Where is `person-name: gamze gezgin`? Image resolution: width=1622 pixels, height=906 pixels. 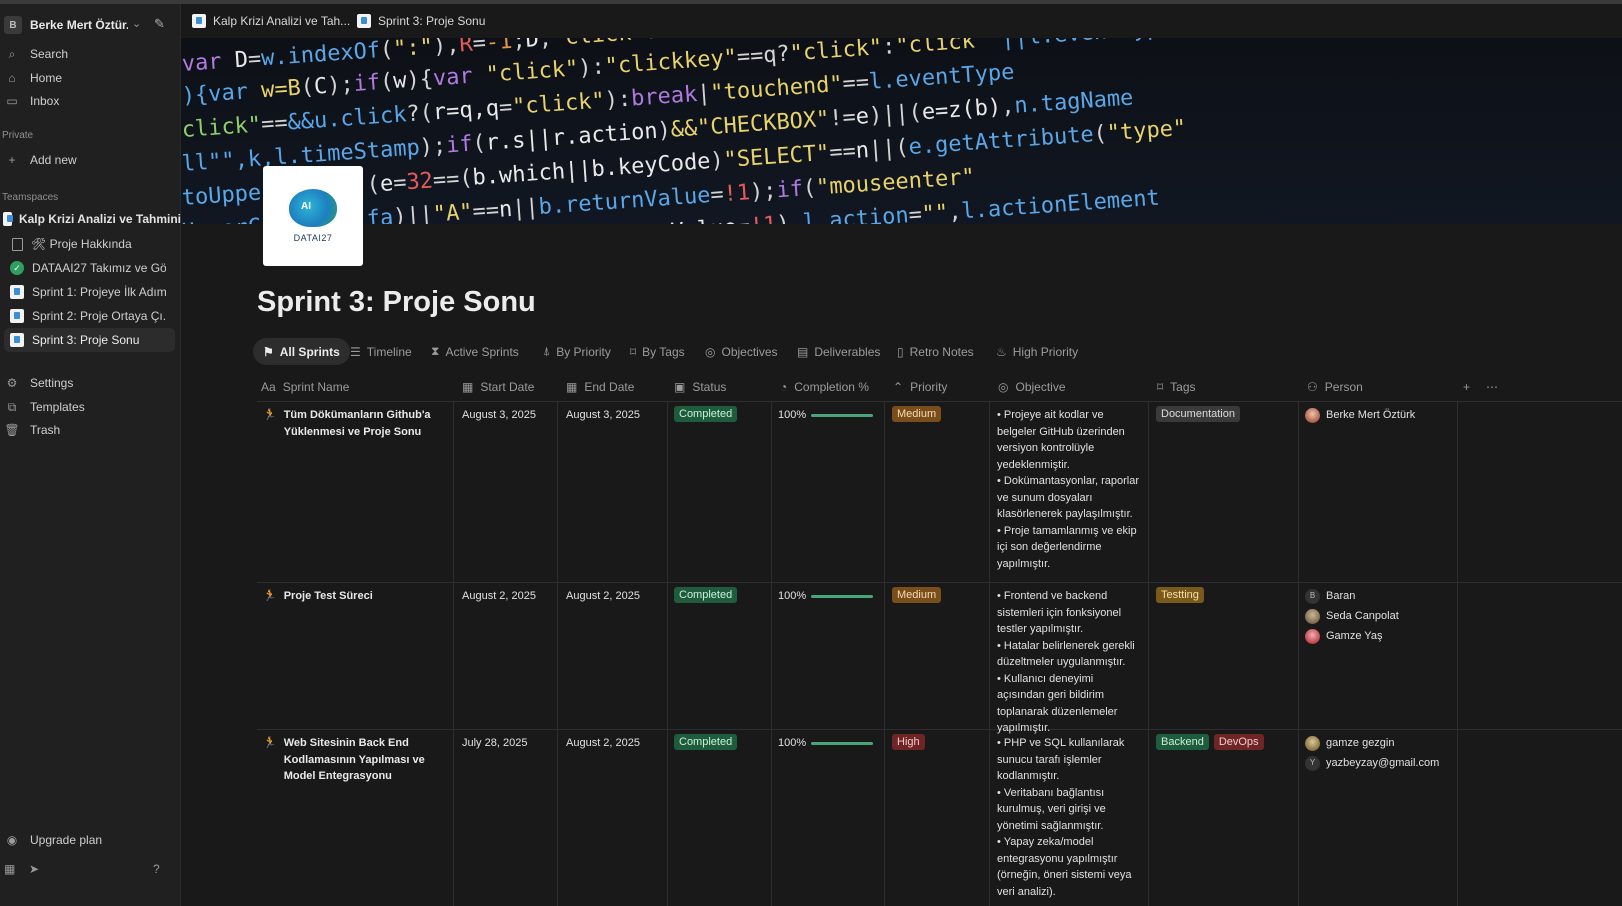
person-name: gamze gezgin is located at coordinates (1360, 742).